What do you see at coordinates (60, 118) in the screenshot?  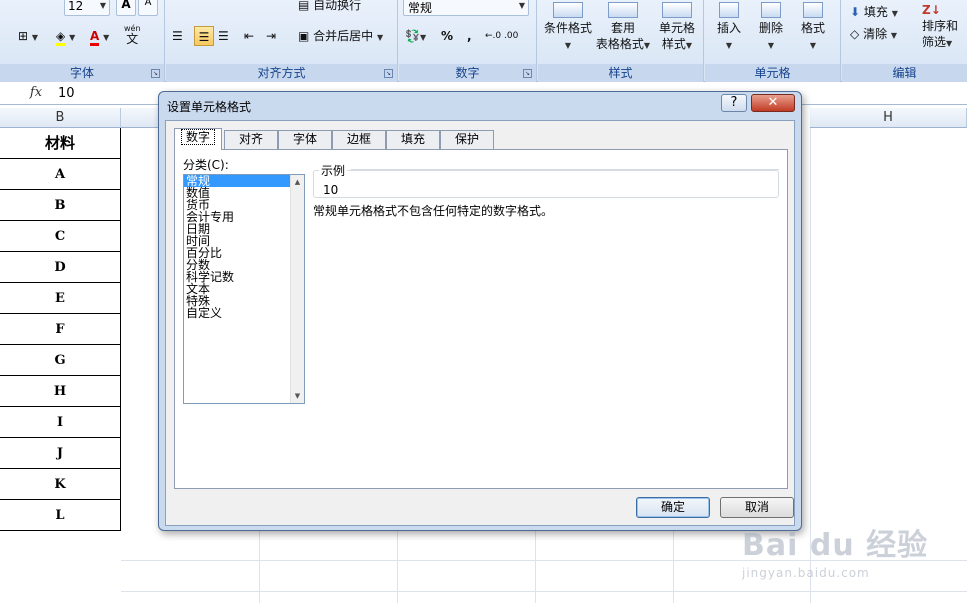 I see `column-header-b: B` at bounding box center [60, 118].